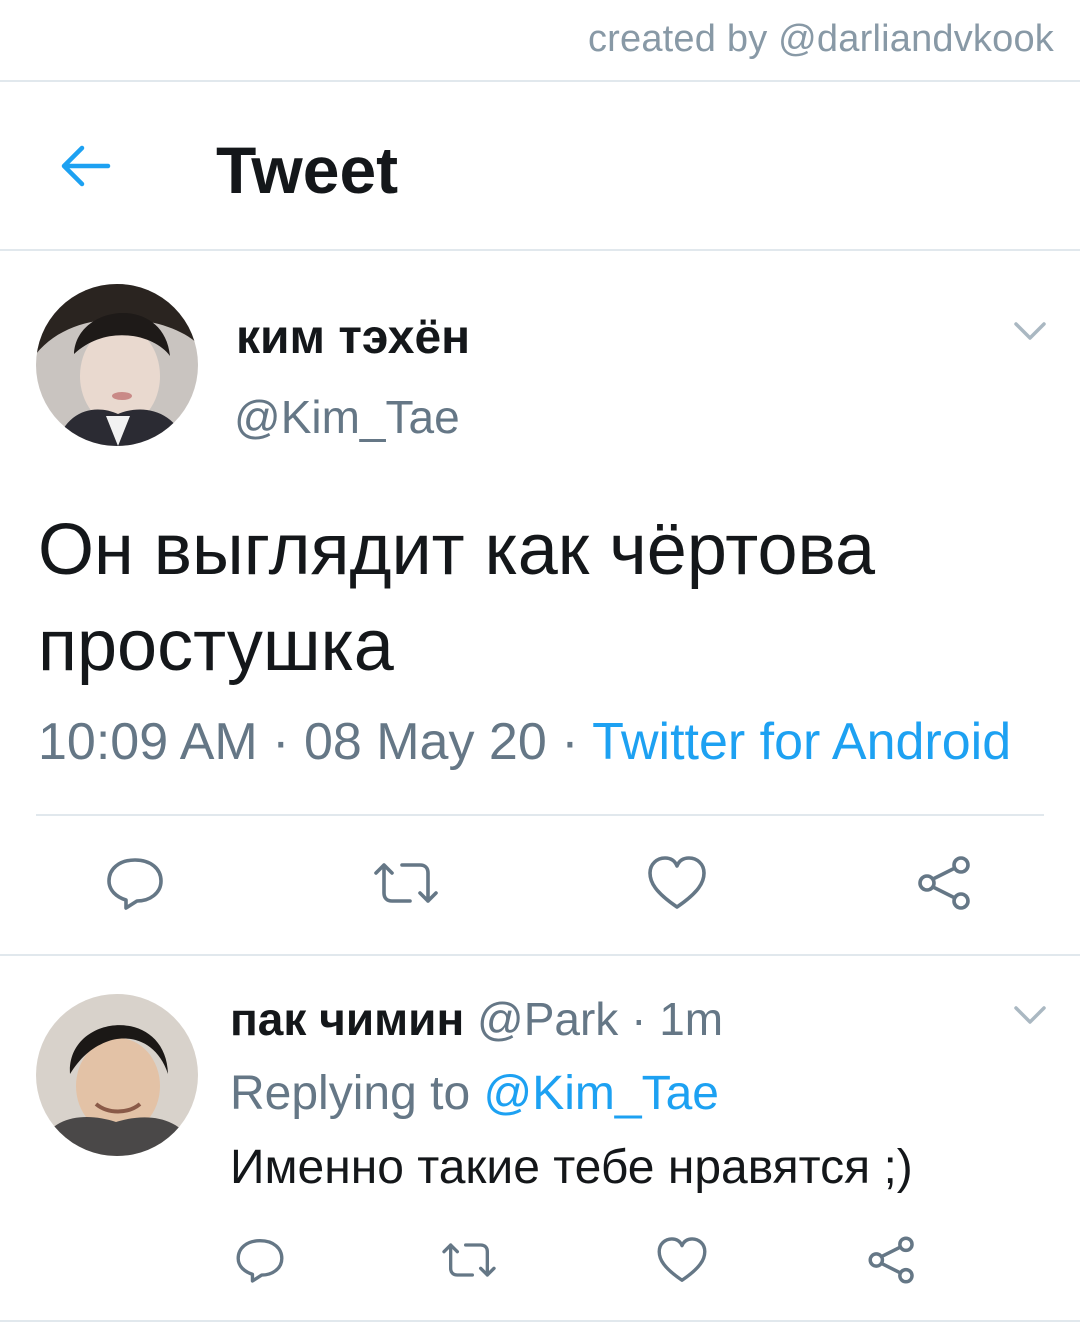 This screenshot has width=1080, height=1340. I want to click on meta-divider, so click(540, 815).